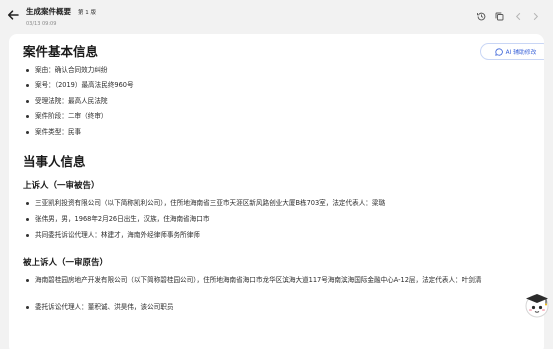 Image resolution: width=553 pixels, height=349 pixels. What do you see at coordinates (262, 132) in the screenshot?
I see `list-item: 案件类型：民事` at bounding box center [262, 132].